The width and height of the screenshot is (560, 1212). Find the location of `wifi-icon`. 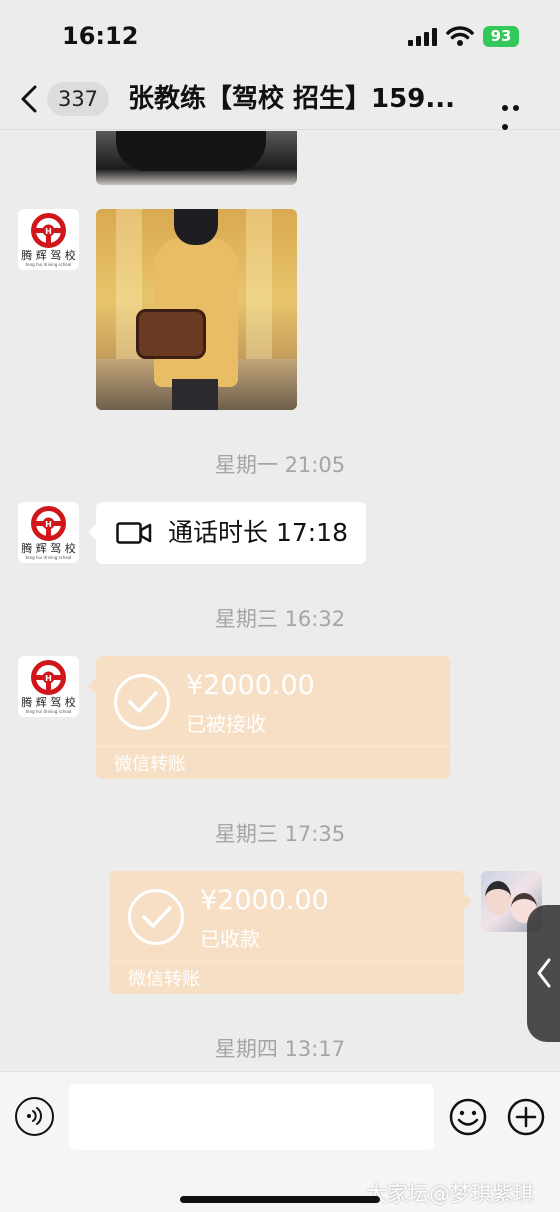

wifi-icon is located at coordinates (460, 36).